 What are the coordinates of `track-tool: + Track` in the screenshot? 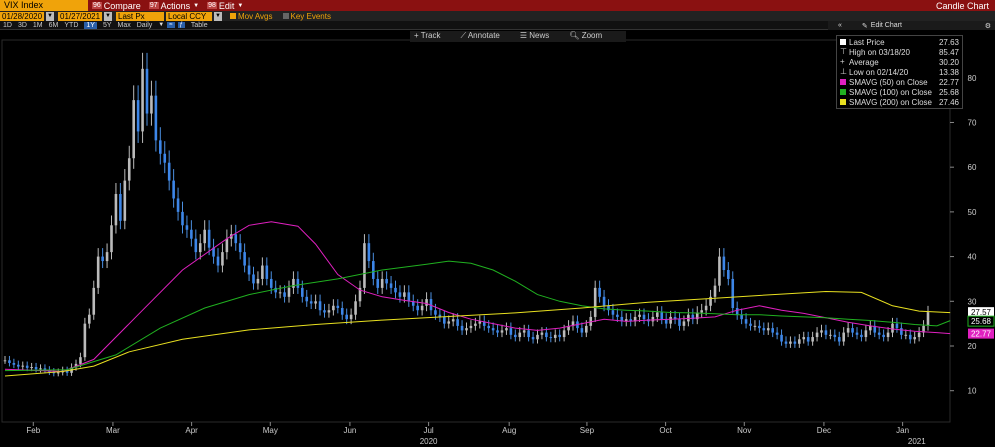 It's located at (432, 36).